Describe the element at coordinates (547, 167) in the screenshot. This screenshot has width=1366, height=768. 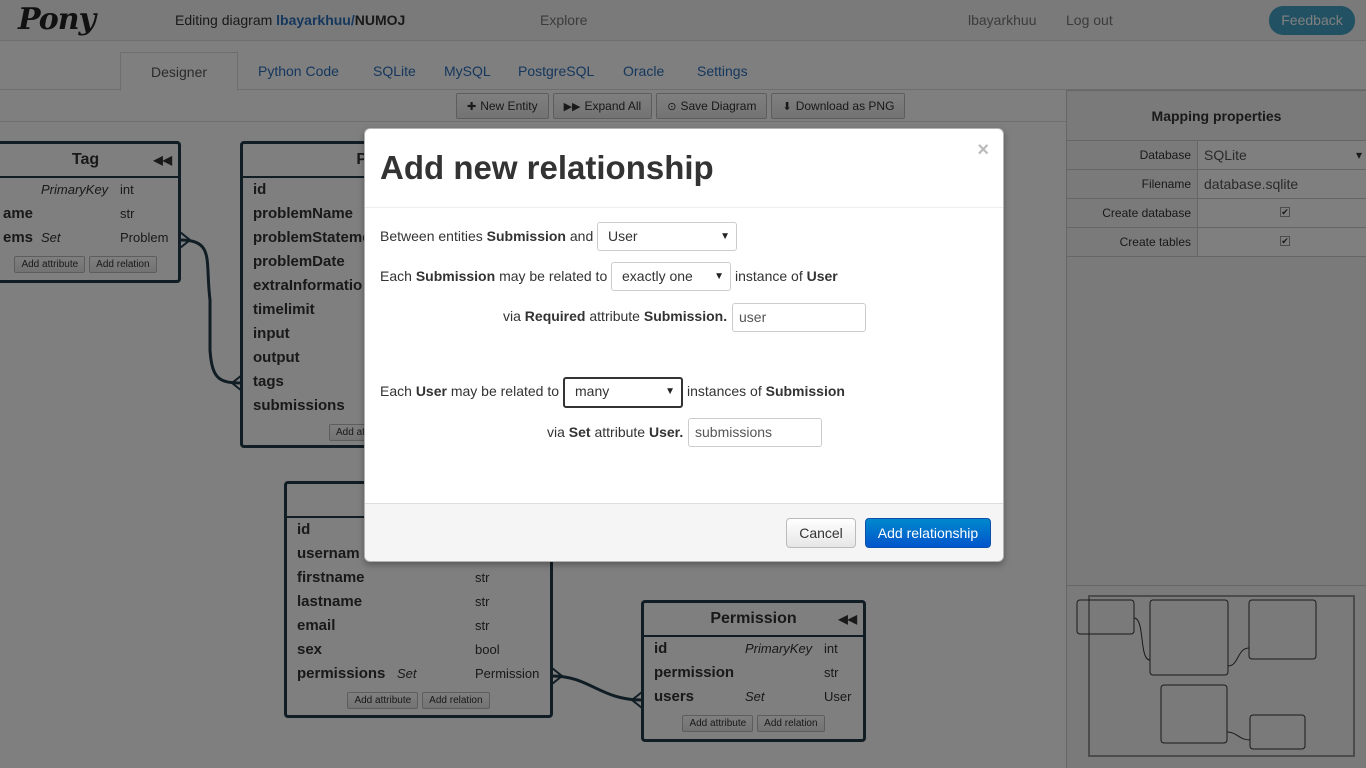
I see `dialog-title: Add new relationship` at that location.